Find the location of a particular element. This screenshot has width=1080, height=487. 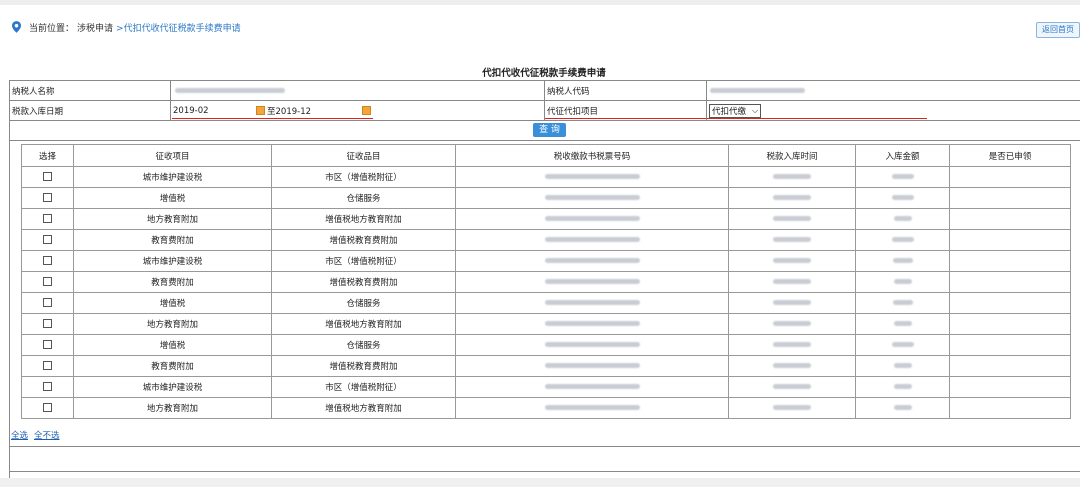

selection-links: 全选 全不选 is located at coordinates (38, 435).